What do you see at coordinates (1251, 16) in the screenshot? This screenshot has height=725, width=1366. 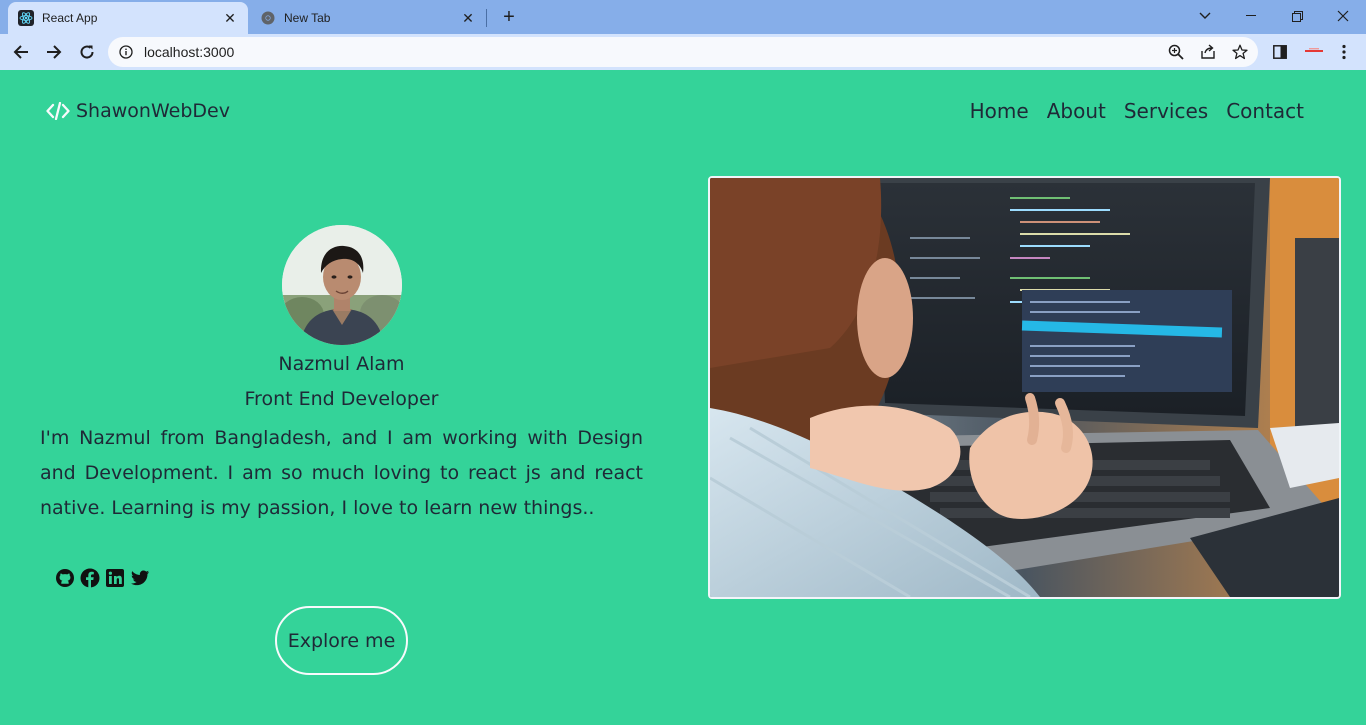 I see `minimize-icon` at bounding box center [1251, 16].